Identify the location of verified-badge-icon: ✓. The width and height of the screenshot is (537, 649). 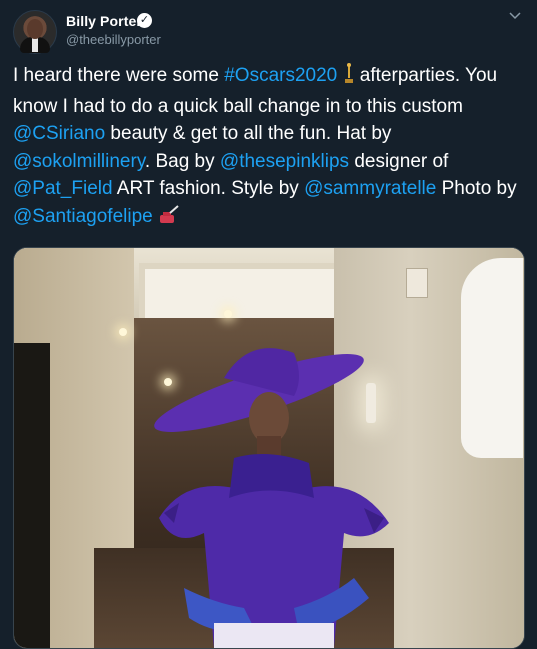
(144, 20).